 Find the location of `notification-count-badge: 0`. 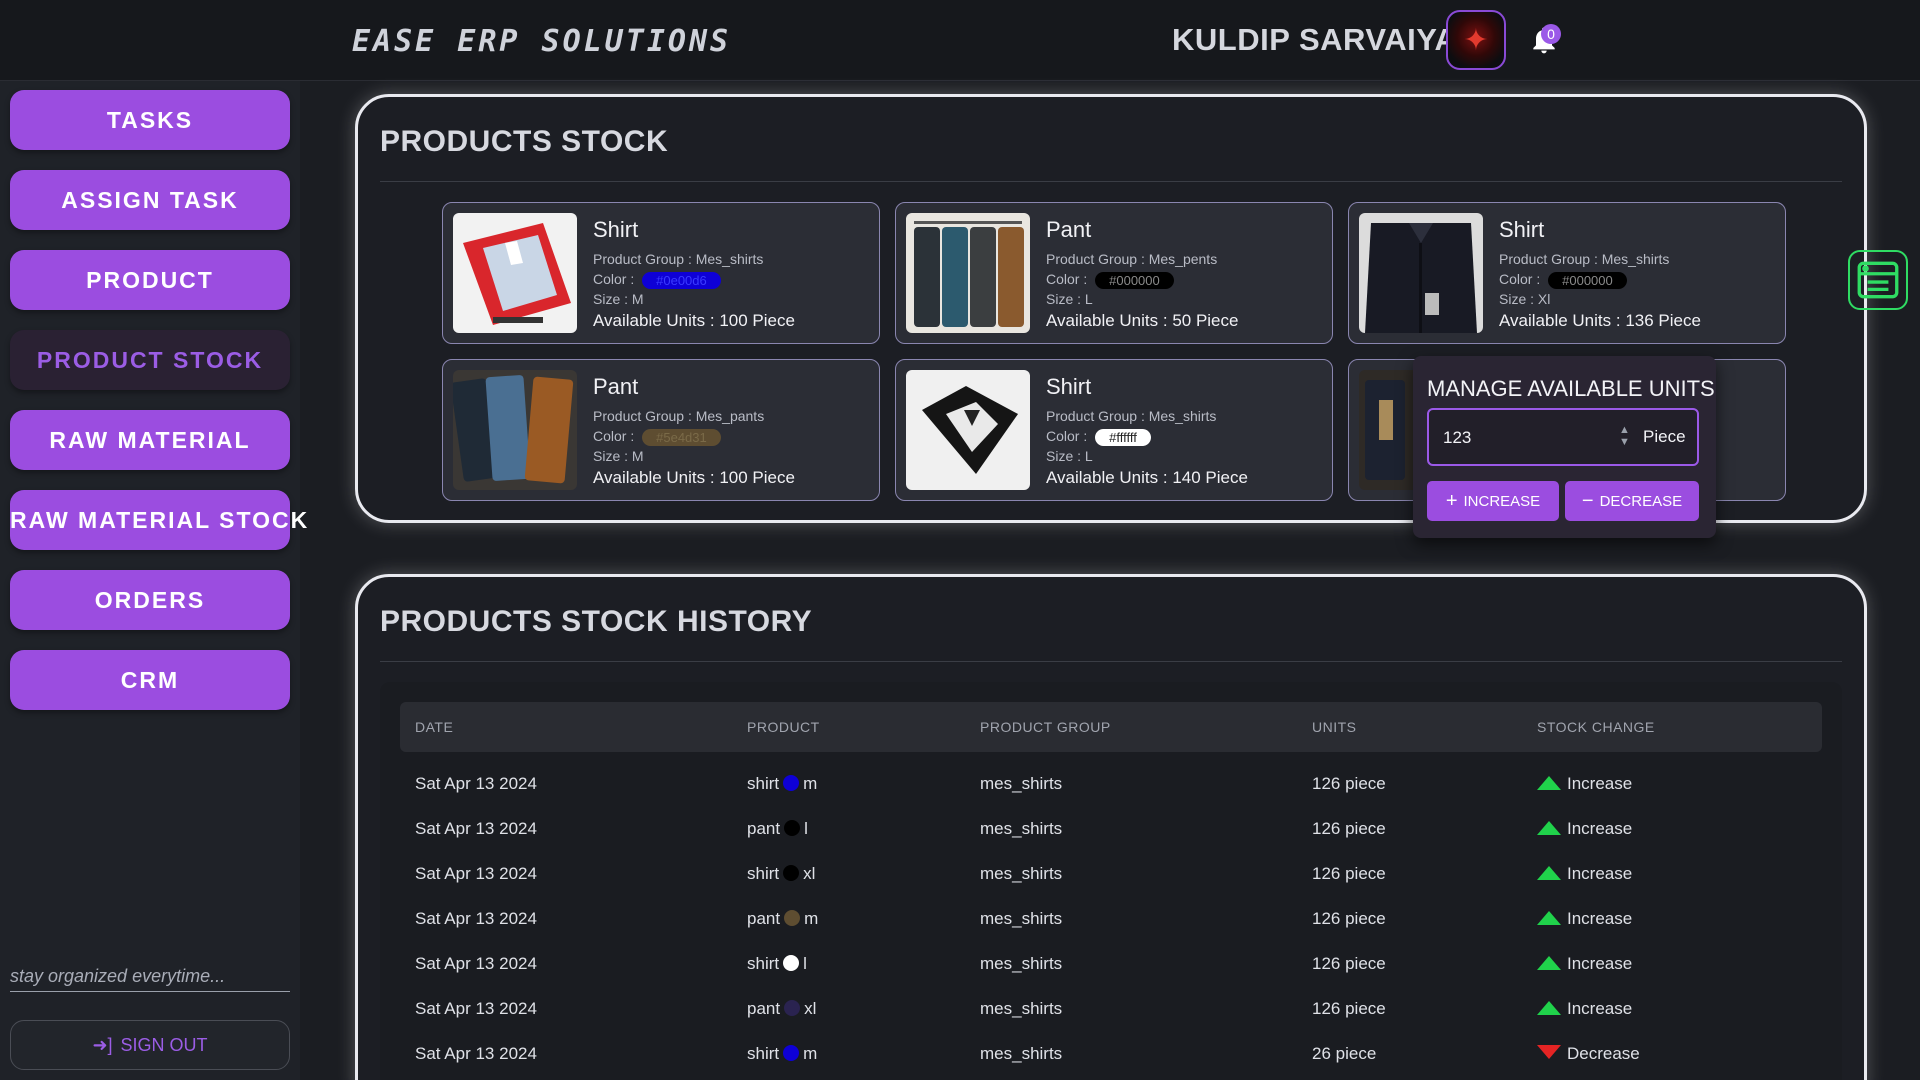

notification-count-badge: 0 is located at coordinates (1551, 34).